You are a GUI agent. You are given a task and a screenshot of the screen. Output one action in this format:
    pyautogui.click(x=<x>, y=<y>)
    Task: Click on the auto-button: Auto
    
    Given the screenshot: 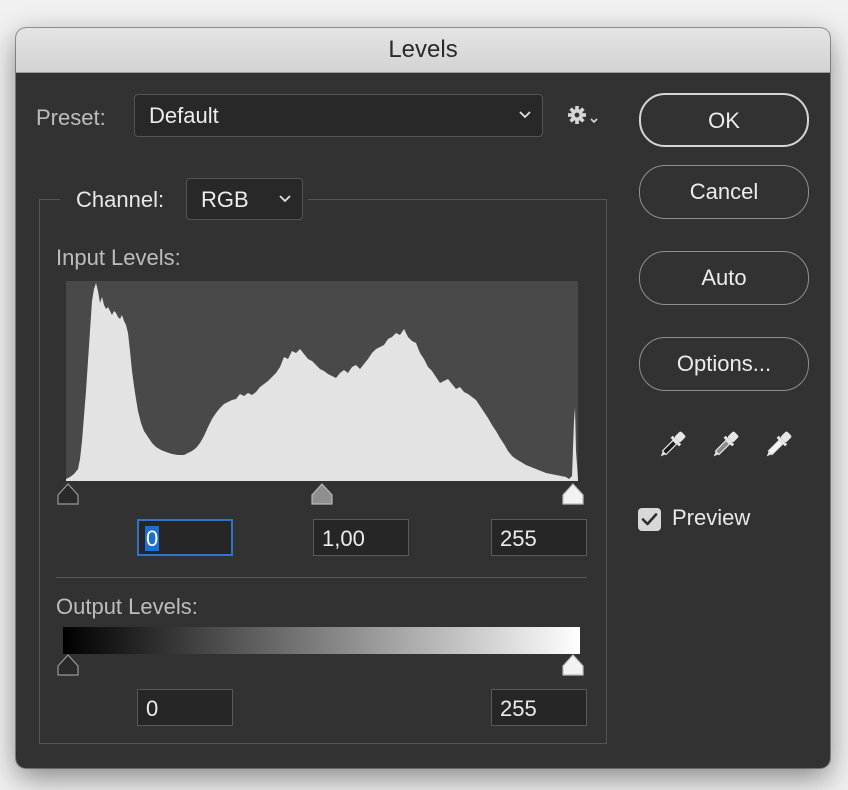 What is the action you would take?
    pyautogui.click(x=724, y=278)
    